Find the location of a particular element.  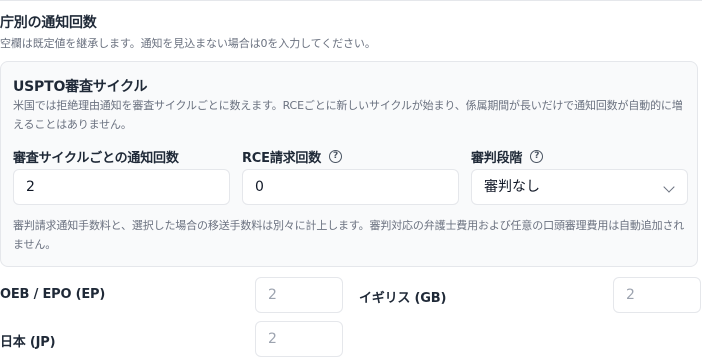

appeal-select-value: 審判なし is located at coordinates (512, 187).